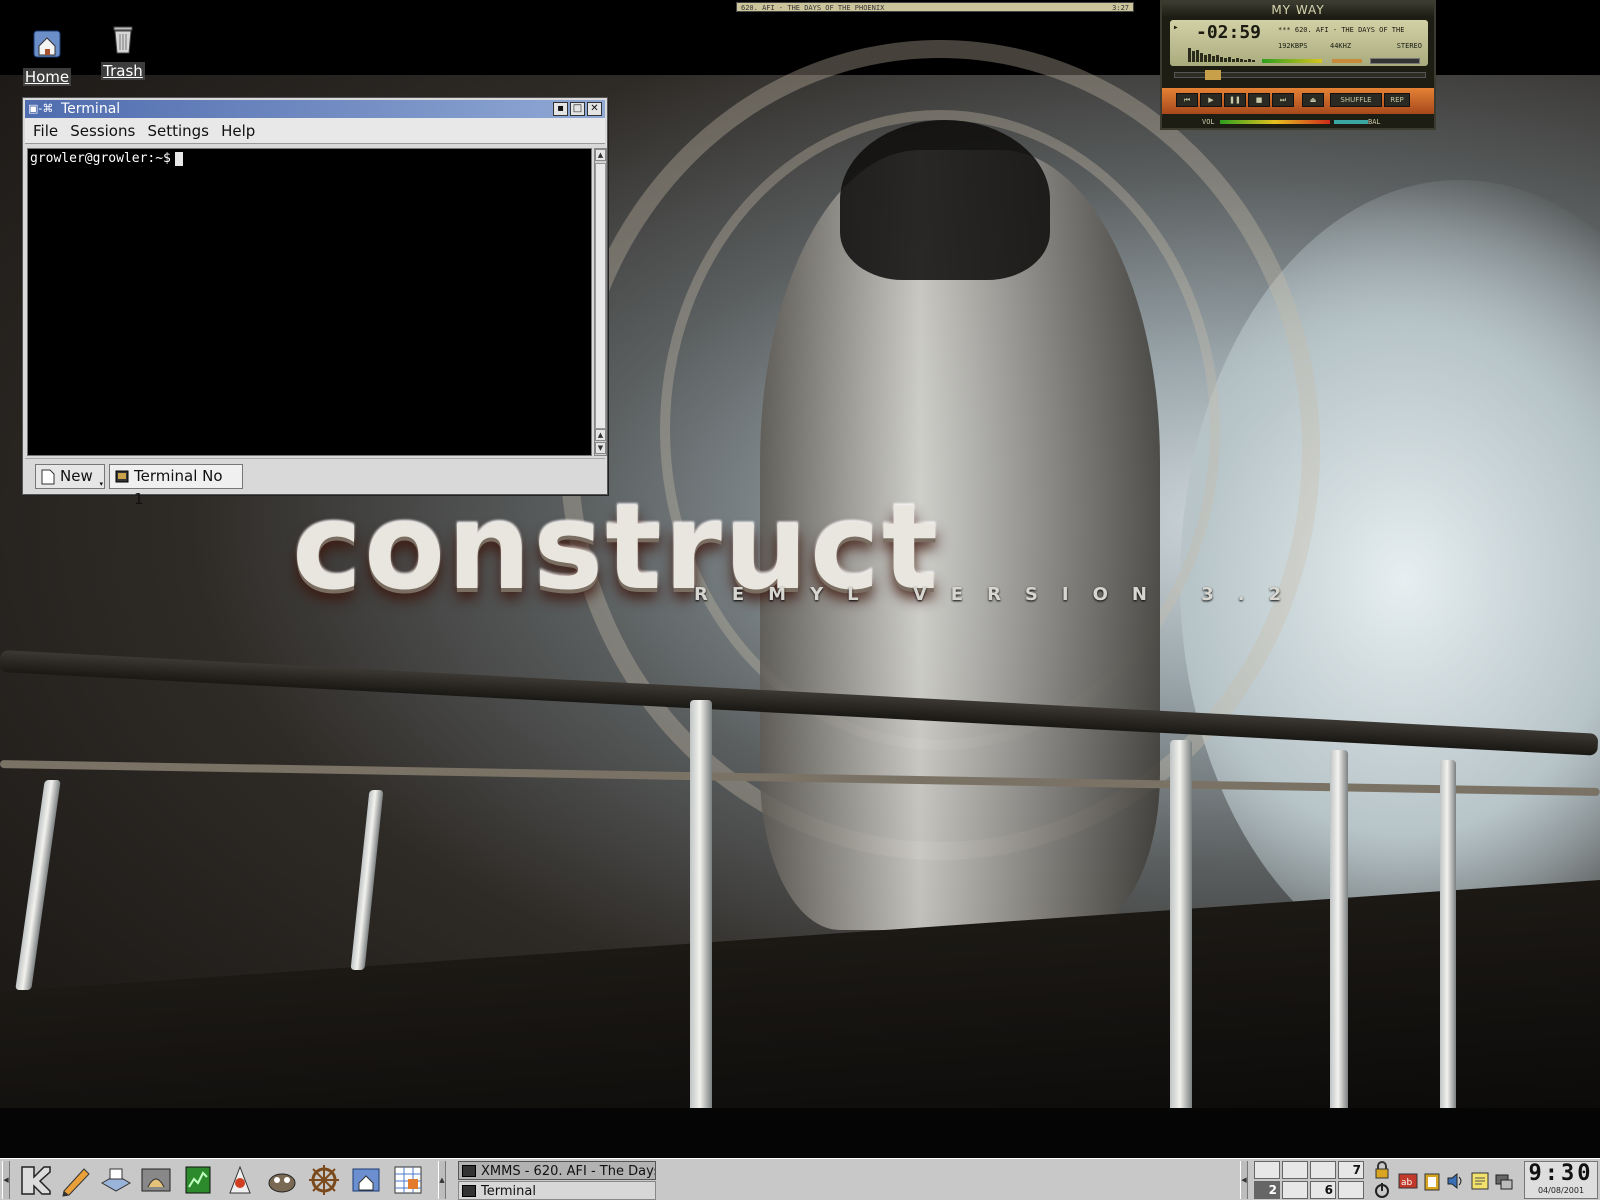 The image size is (1600, 1200). Describe the element at coordinates (1341, 30) in the screenshot. I see `xmms-song-title: *** 620. AFI - THE DAYS OF THE` at that location.